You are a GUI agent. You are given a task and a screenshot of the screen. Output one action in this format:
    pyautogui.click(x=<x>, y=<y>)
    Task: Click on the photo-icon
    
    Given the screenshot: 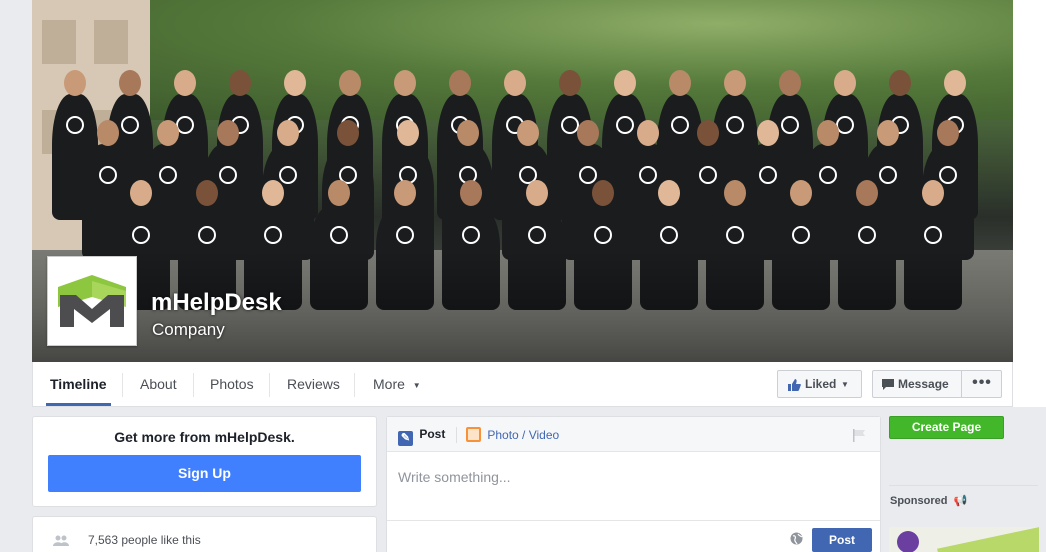 What is the action you would take?
    pyautogui.click(x=473, y=434)
    